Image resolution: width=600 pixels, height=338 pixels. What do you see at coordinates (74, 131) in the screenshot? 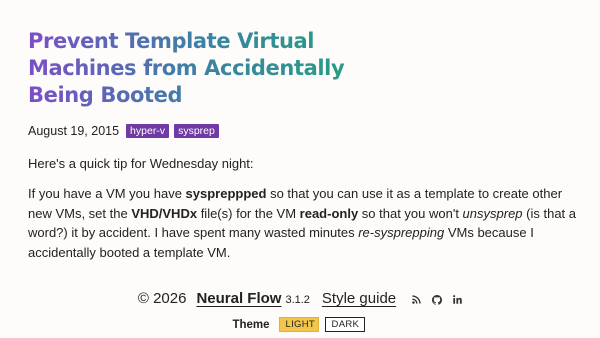
I see `post-date: August 19, 2015` at bounding box center [74, 131].